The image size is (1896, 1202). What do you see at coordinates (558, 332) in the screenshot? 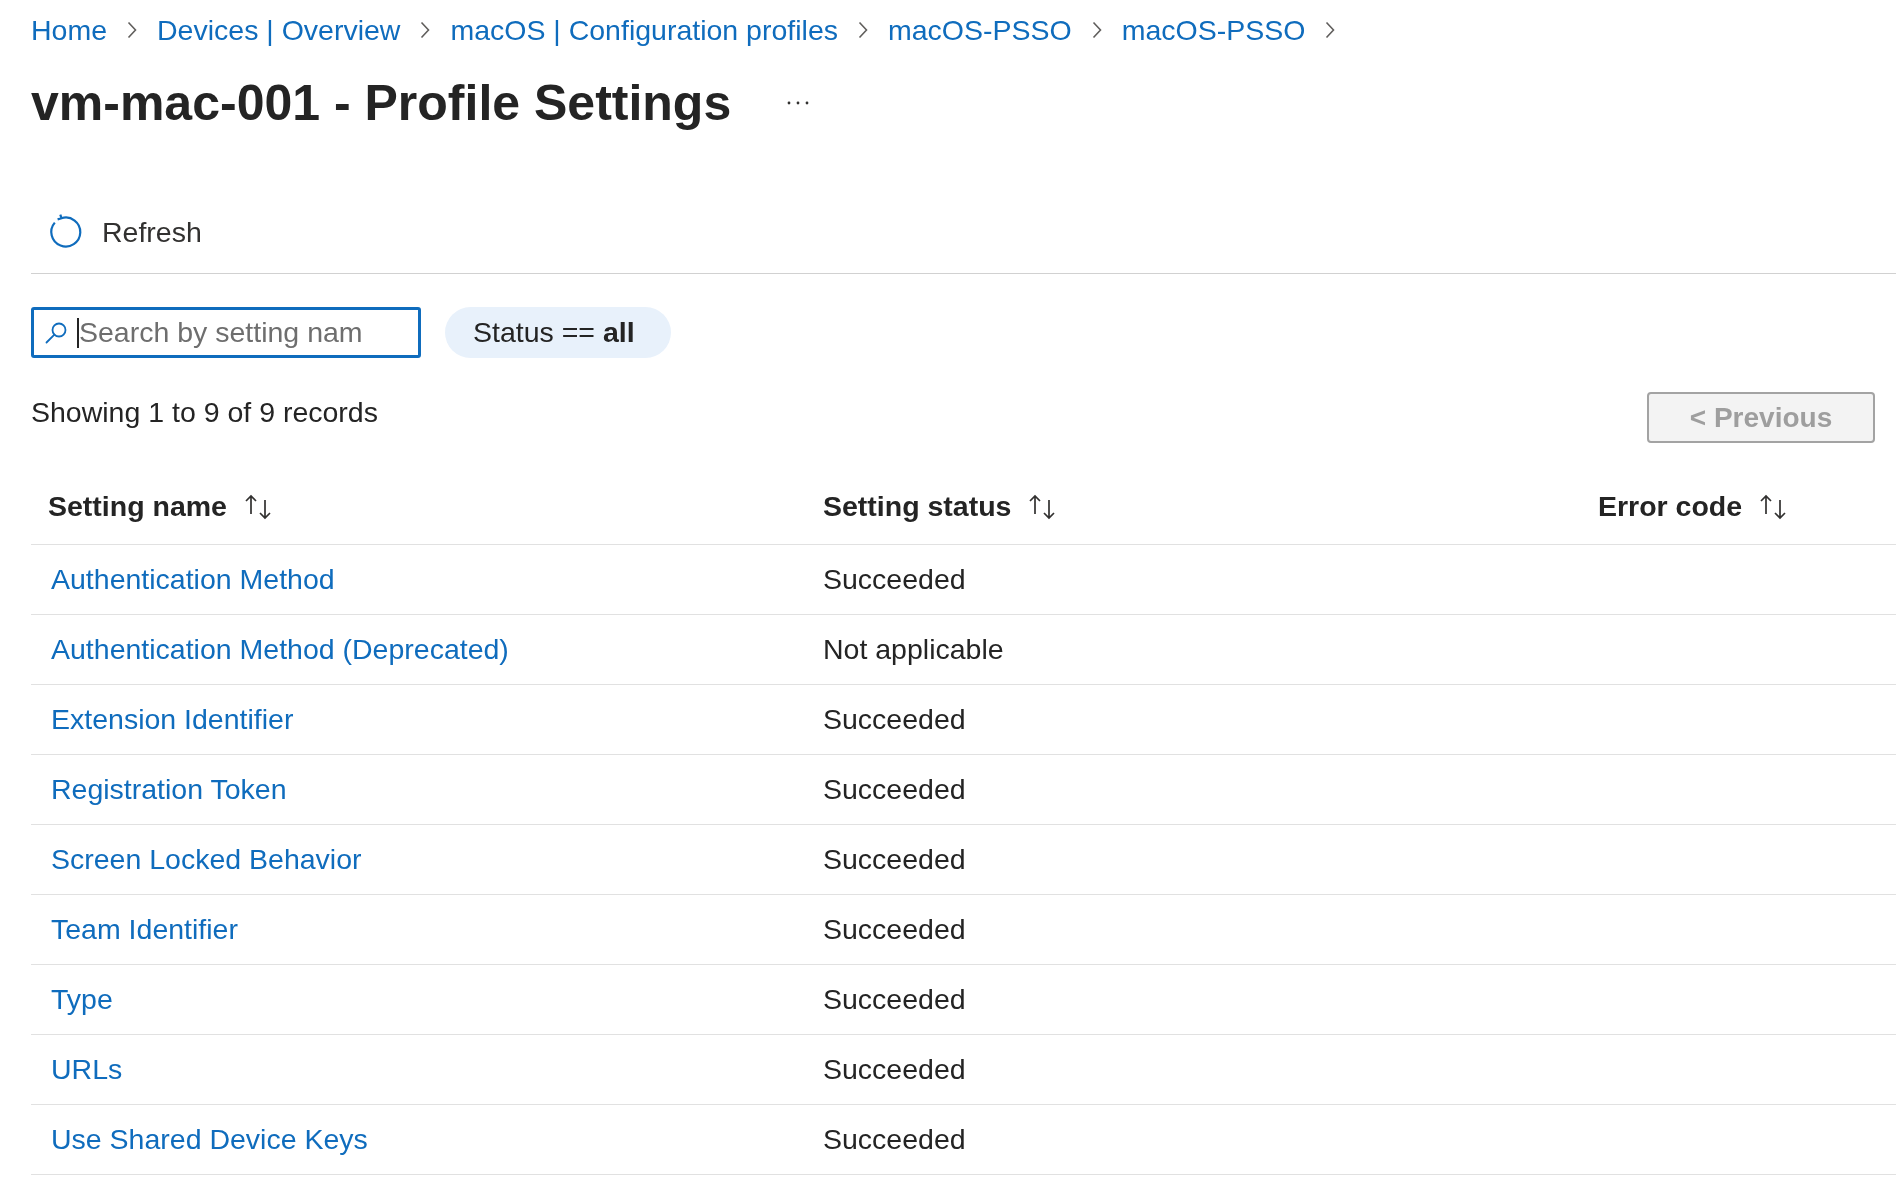
I see `status-filter-button: Status == all` at bounding box center [558, 332].